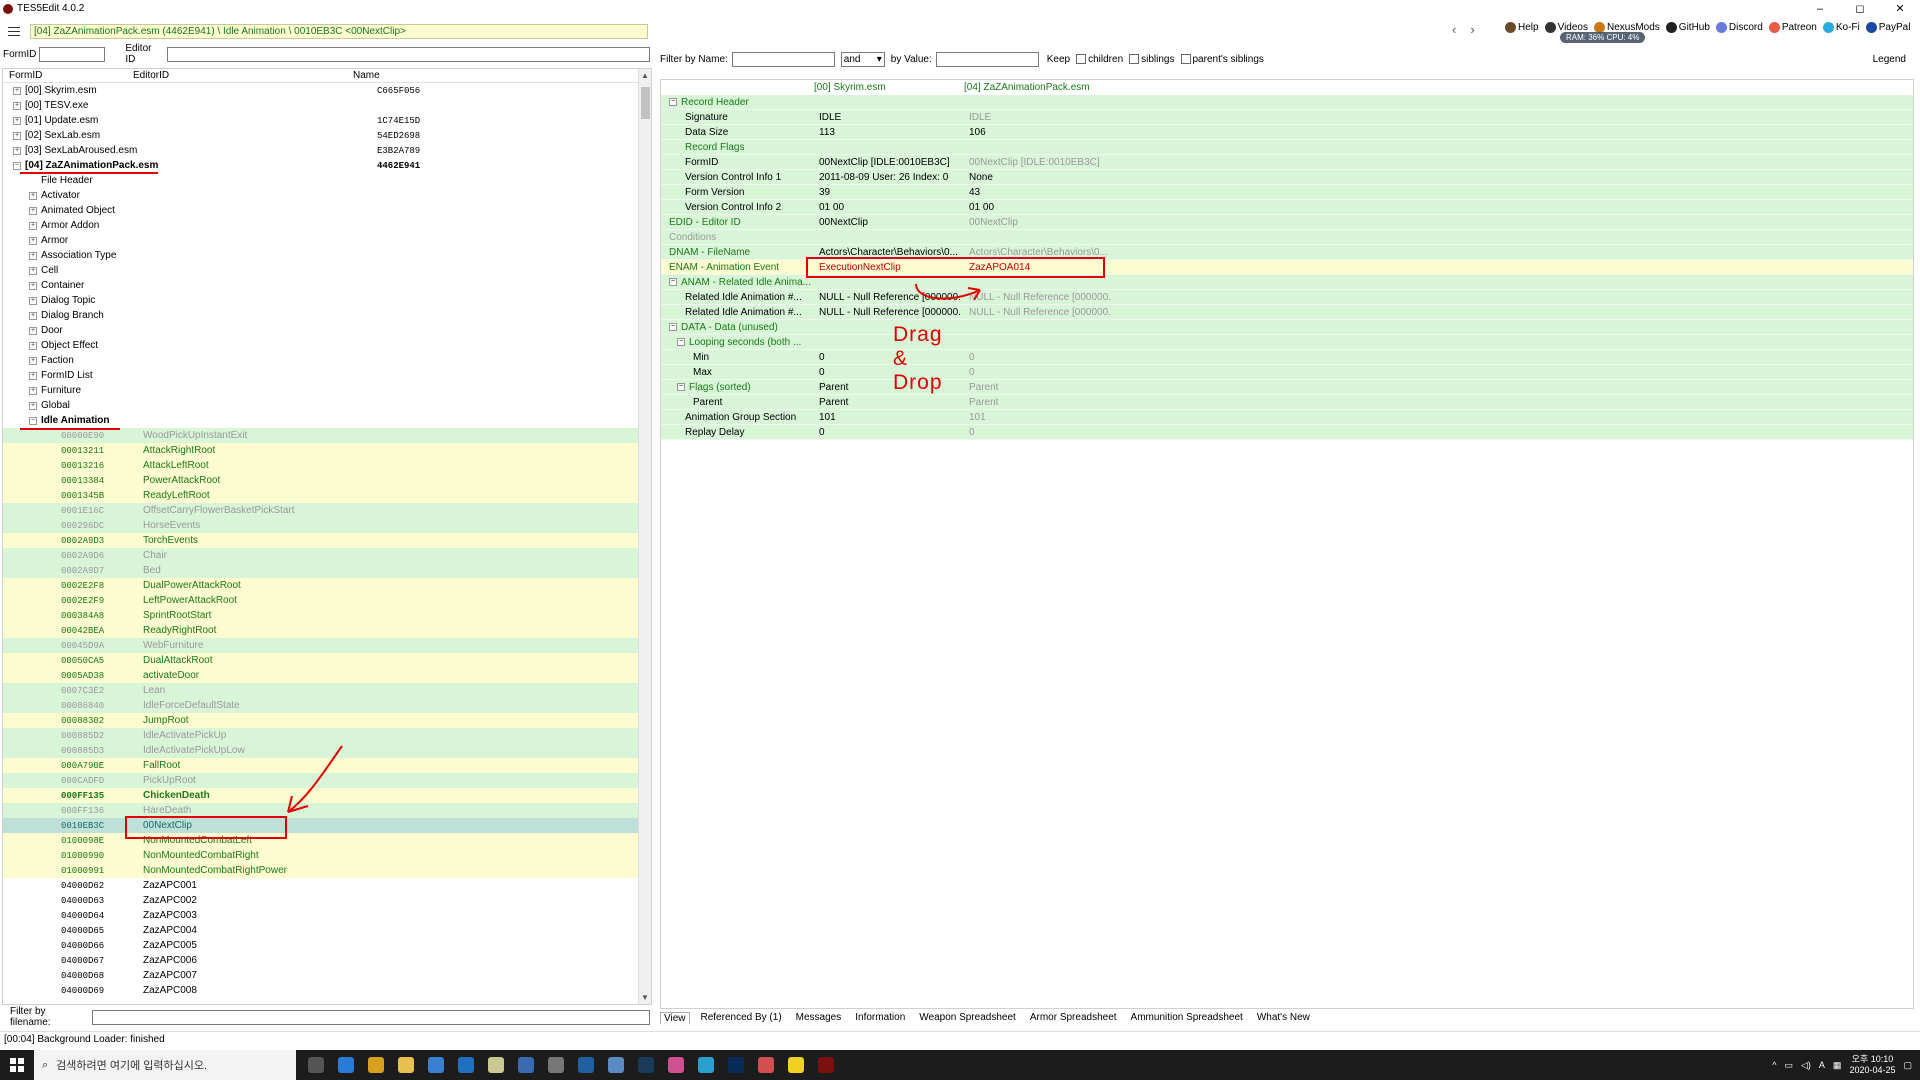 This screenshot has height=1080, width=1920. What do you see at coordinates (1887, 27) in the screenshot?
I see `link-paypal: PayPal` at bounding box center [1887, 27].